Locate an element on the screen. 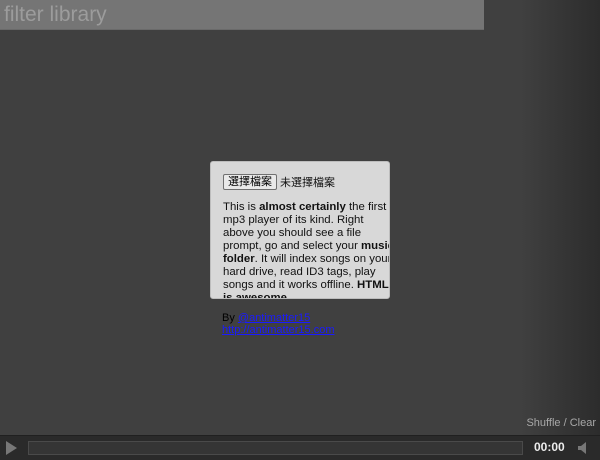 This screenshot has height=460, width=600. desc-part-1: This is is located at coordinates (241, 207).